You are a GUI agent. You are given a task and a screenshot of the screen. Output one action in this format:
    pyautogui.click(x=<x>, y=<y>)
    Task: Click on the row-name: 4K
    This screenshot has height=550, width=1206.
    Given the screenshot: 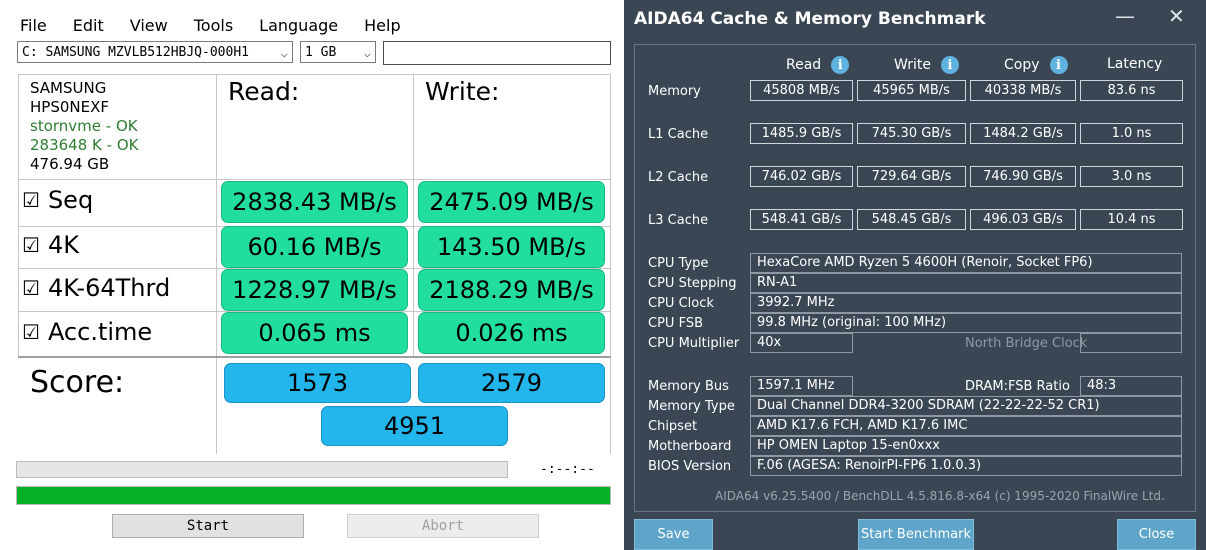 What is the action you would take?
    pyautogui.click(x=63, y=245)
    